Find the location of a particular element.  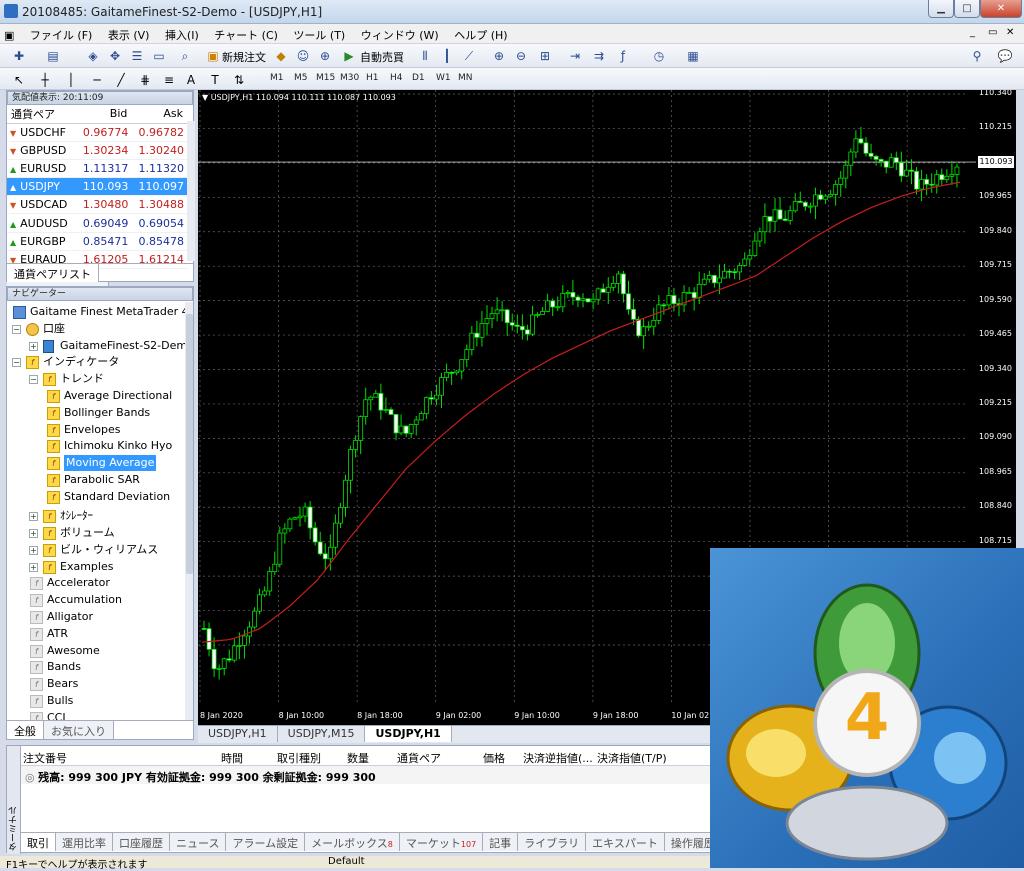

terminal-tab: ライブラリ is located at coordinates (552, 842).